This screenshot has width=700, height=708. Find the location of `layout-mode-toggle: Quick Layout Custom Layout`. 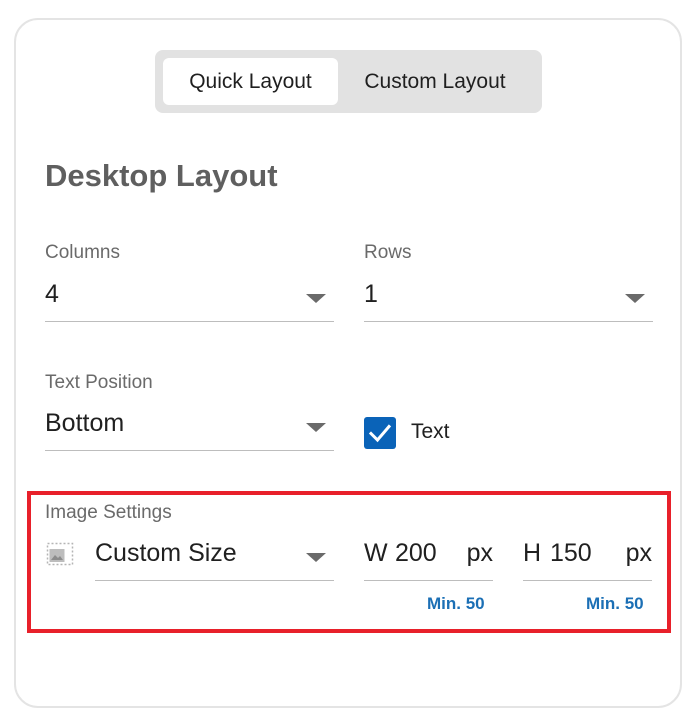

layout-mode-toggle: Quick Layout Custom Layout is located at coordinates (348, 81).